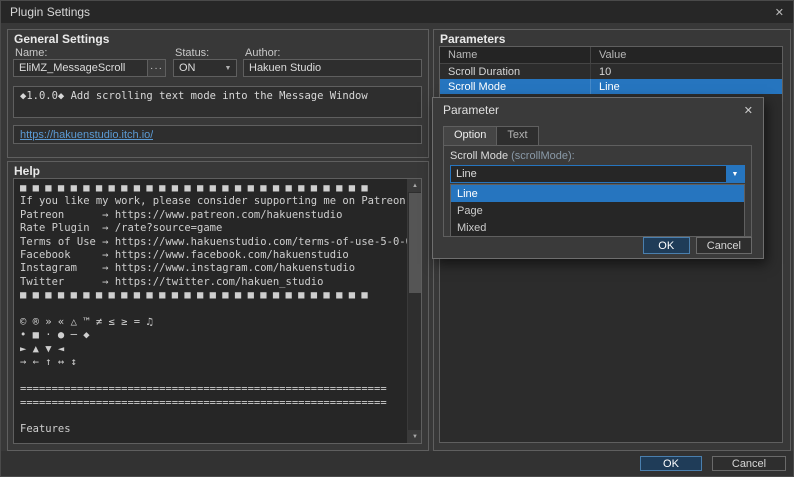 This screenshot has width=794, height=477. What do you see at coordinates (477, 86) in the screenshot?
I see `param-name: Scroll Mode` at bounding box center [477, 86].